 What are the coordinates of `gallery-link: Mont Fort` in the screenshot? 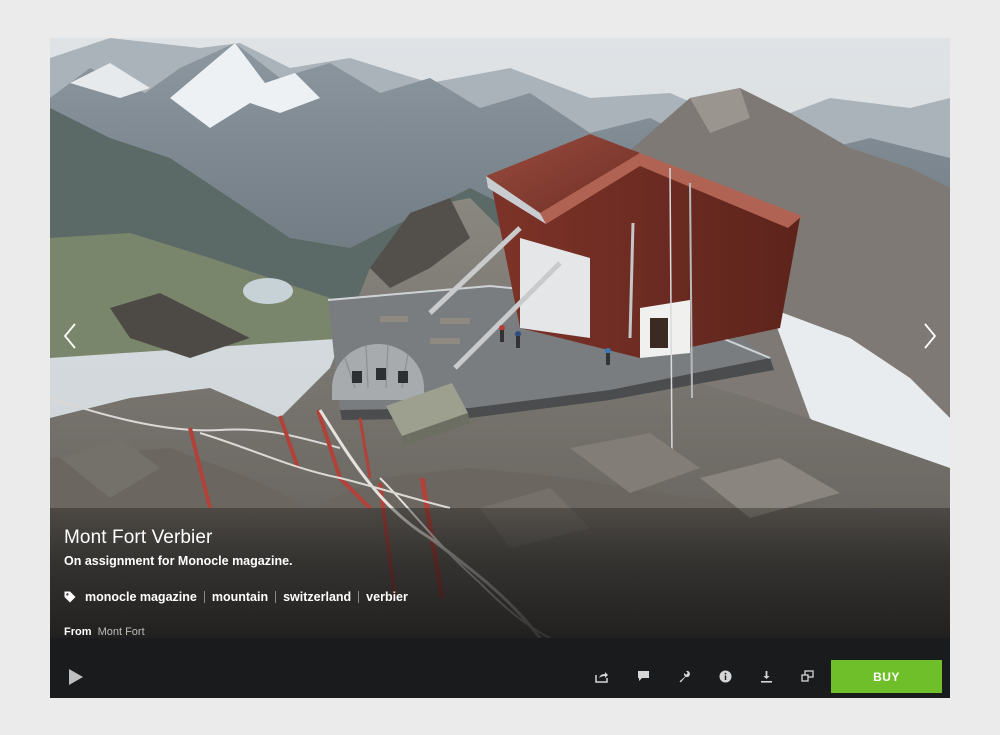 It's located at (121, 632).